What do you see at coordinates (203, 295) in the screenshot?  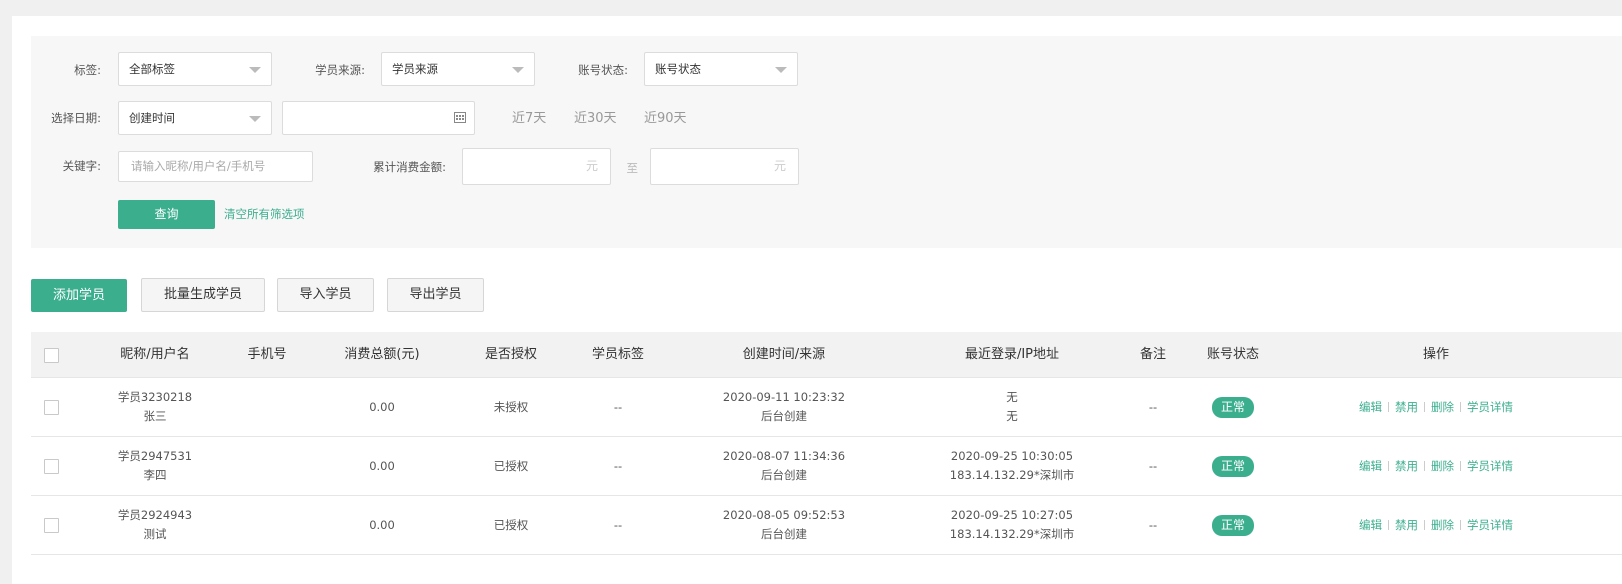 I see `batch-generate-button: 批量生成学员` at bounding box center [203, 295].